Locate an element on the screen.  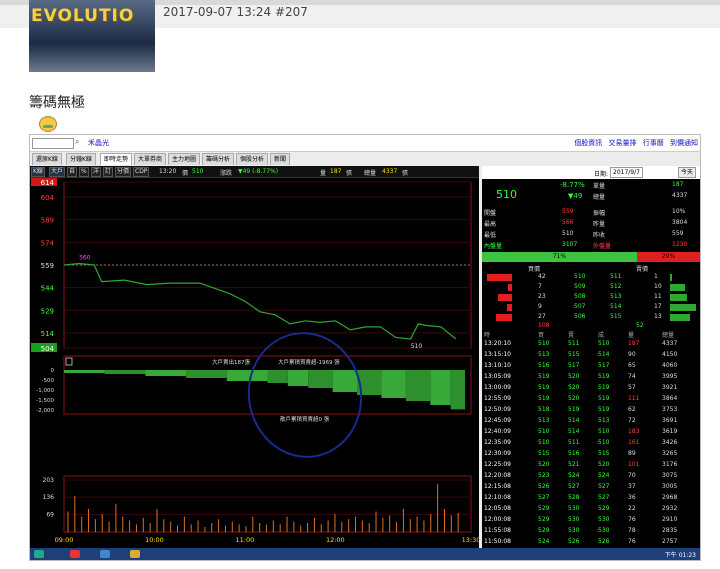
ask-price: 513 is located at coordinates (616, 296).